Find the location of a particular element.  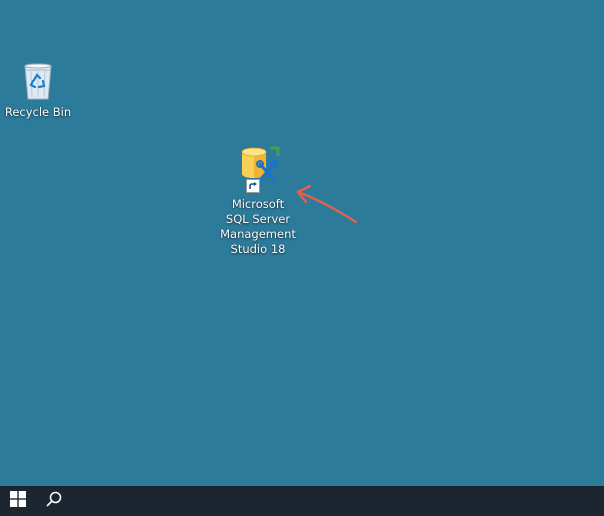

search-button is located at coordinates (54, 501).